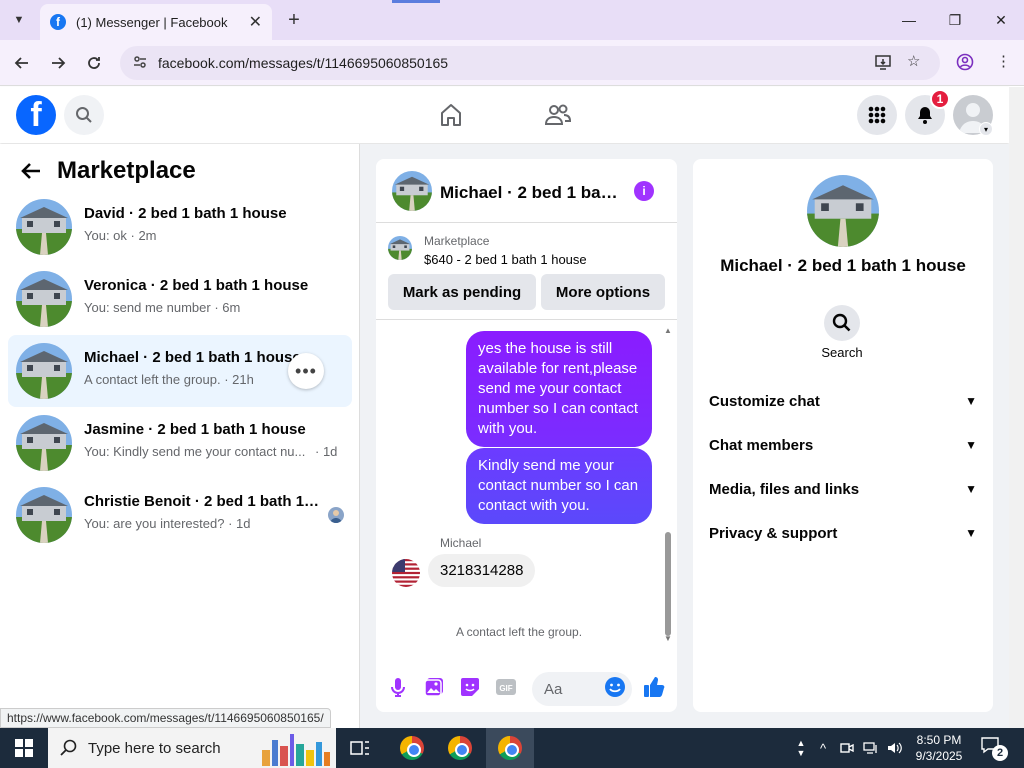 This screenshot has width=1024, height=768. I want to click on tab-strip: ▼ f (1) Messenger | Facebook ✕ + — ❐ ✕, so click(512, 20).